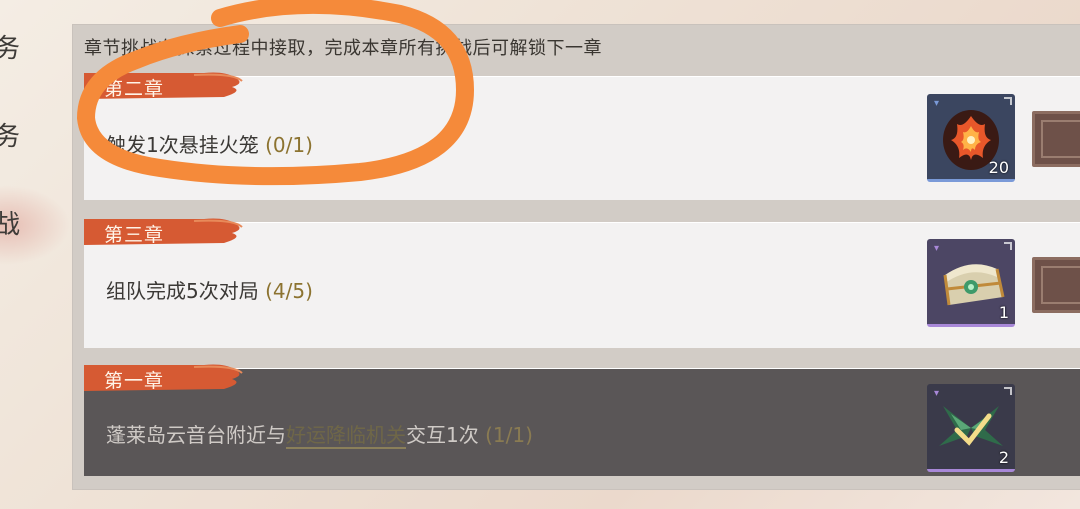 The image size is (1080, 509). I want to click on task-progress: (0/1), so click(289, 145).